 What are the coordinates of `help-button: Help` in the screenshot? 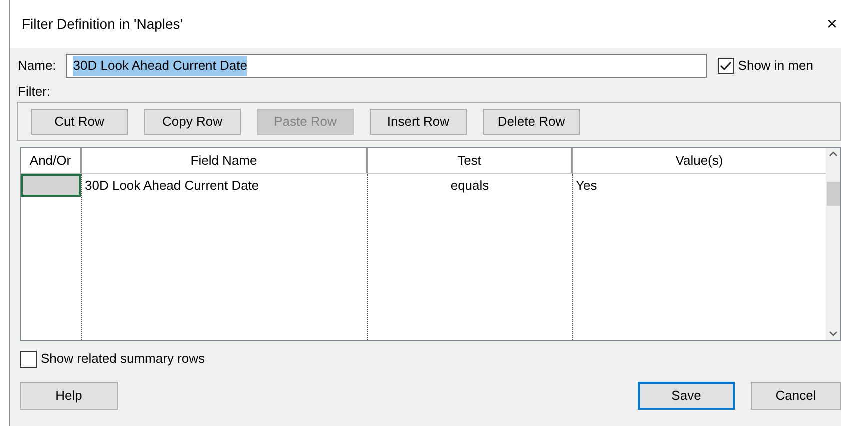 It's located at (69, 396).